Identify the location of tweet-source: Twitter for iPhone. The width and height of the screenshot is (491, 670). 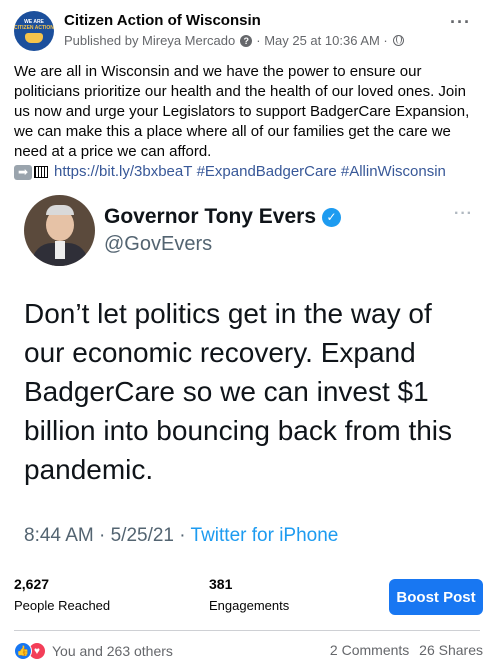
(264, 535).